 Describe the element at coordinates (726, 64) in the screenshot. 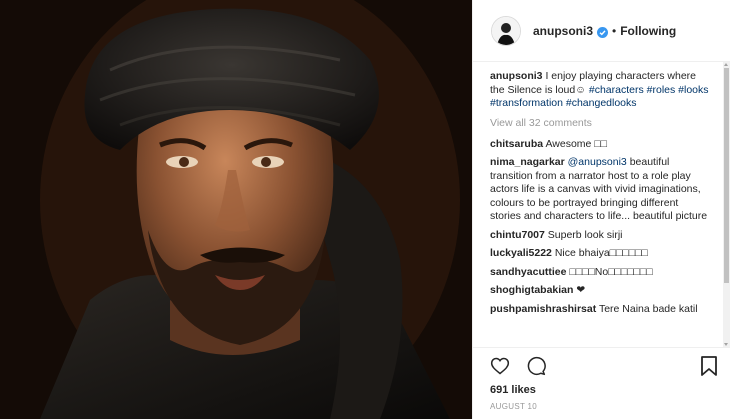

I see `scroll-up-arrow-icon` at that location.